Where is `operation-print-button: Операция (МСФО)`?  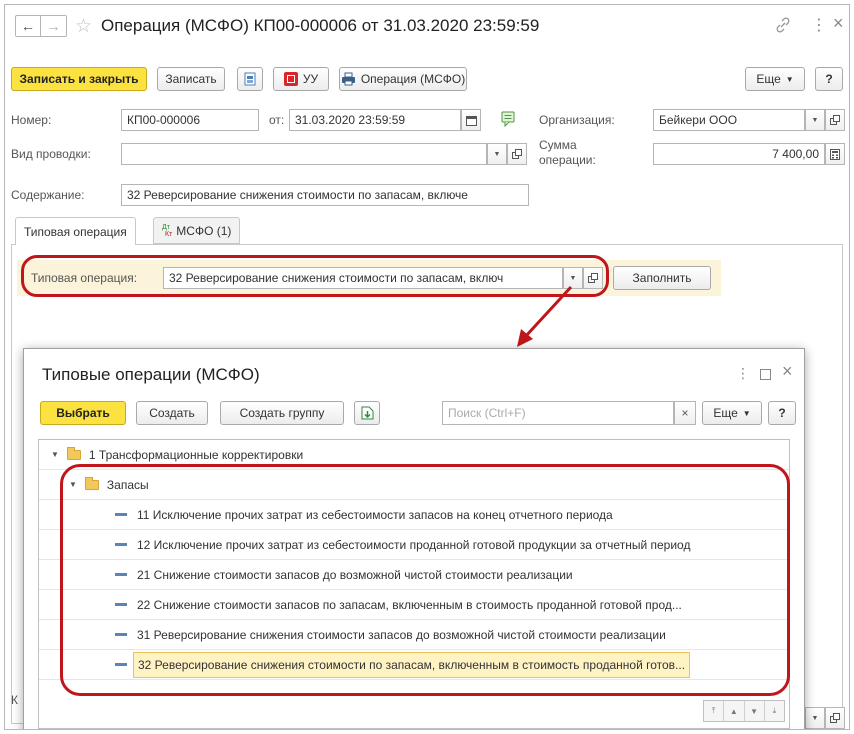
operation-print-button: Операция (МСФО) is located at coordinates (403, 79).